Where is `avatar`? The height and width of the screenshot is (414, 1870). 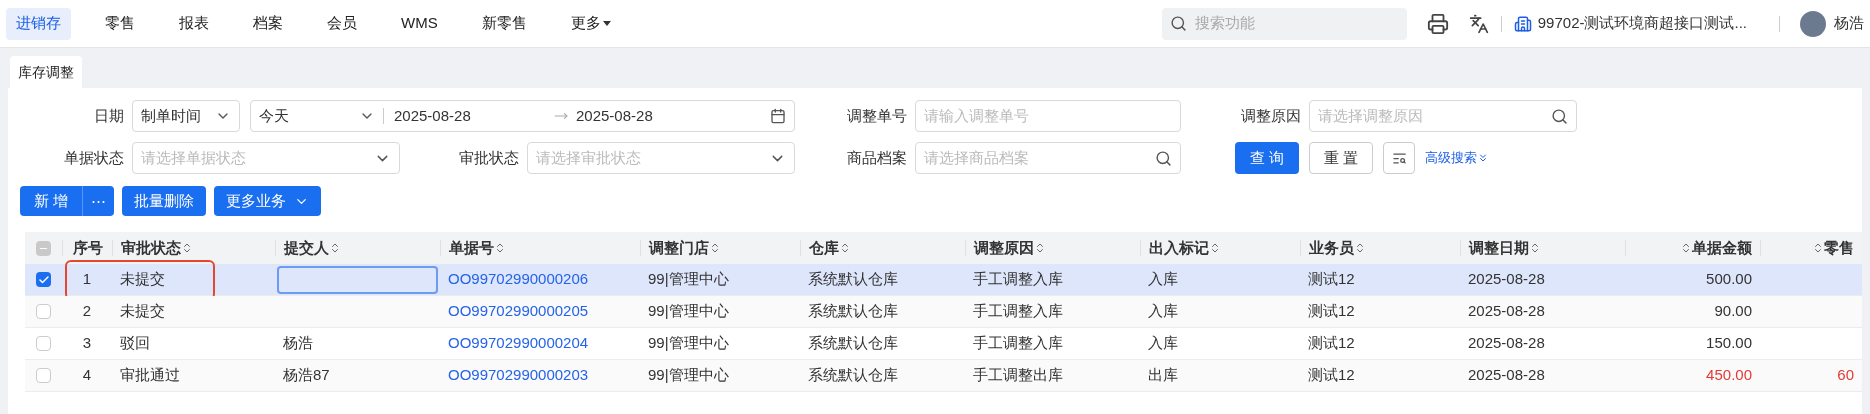
avatar is located at coordinates (1813, 23).